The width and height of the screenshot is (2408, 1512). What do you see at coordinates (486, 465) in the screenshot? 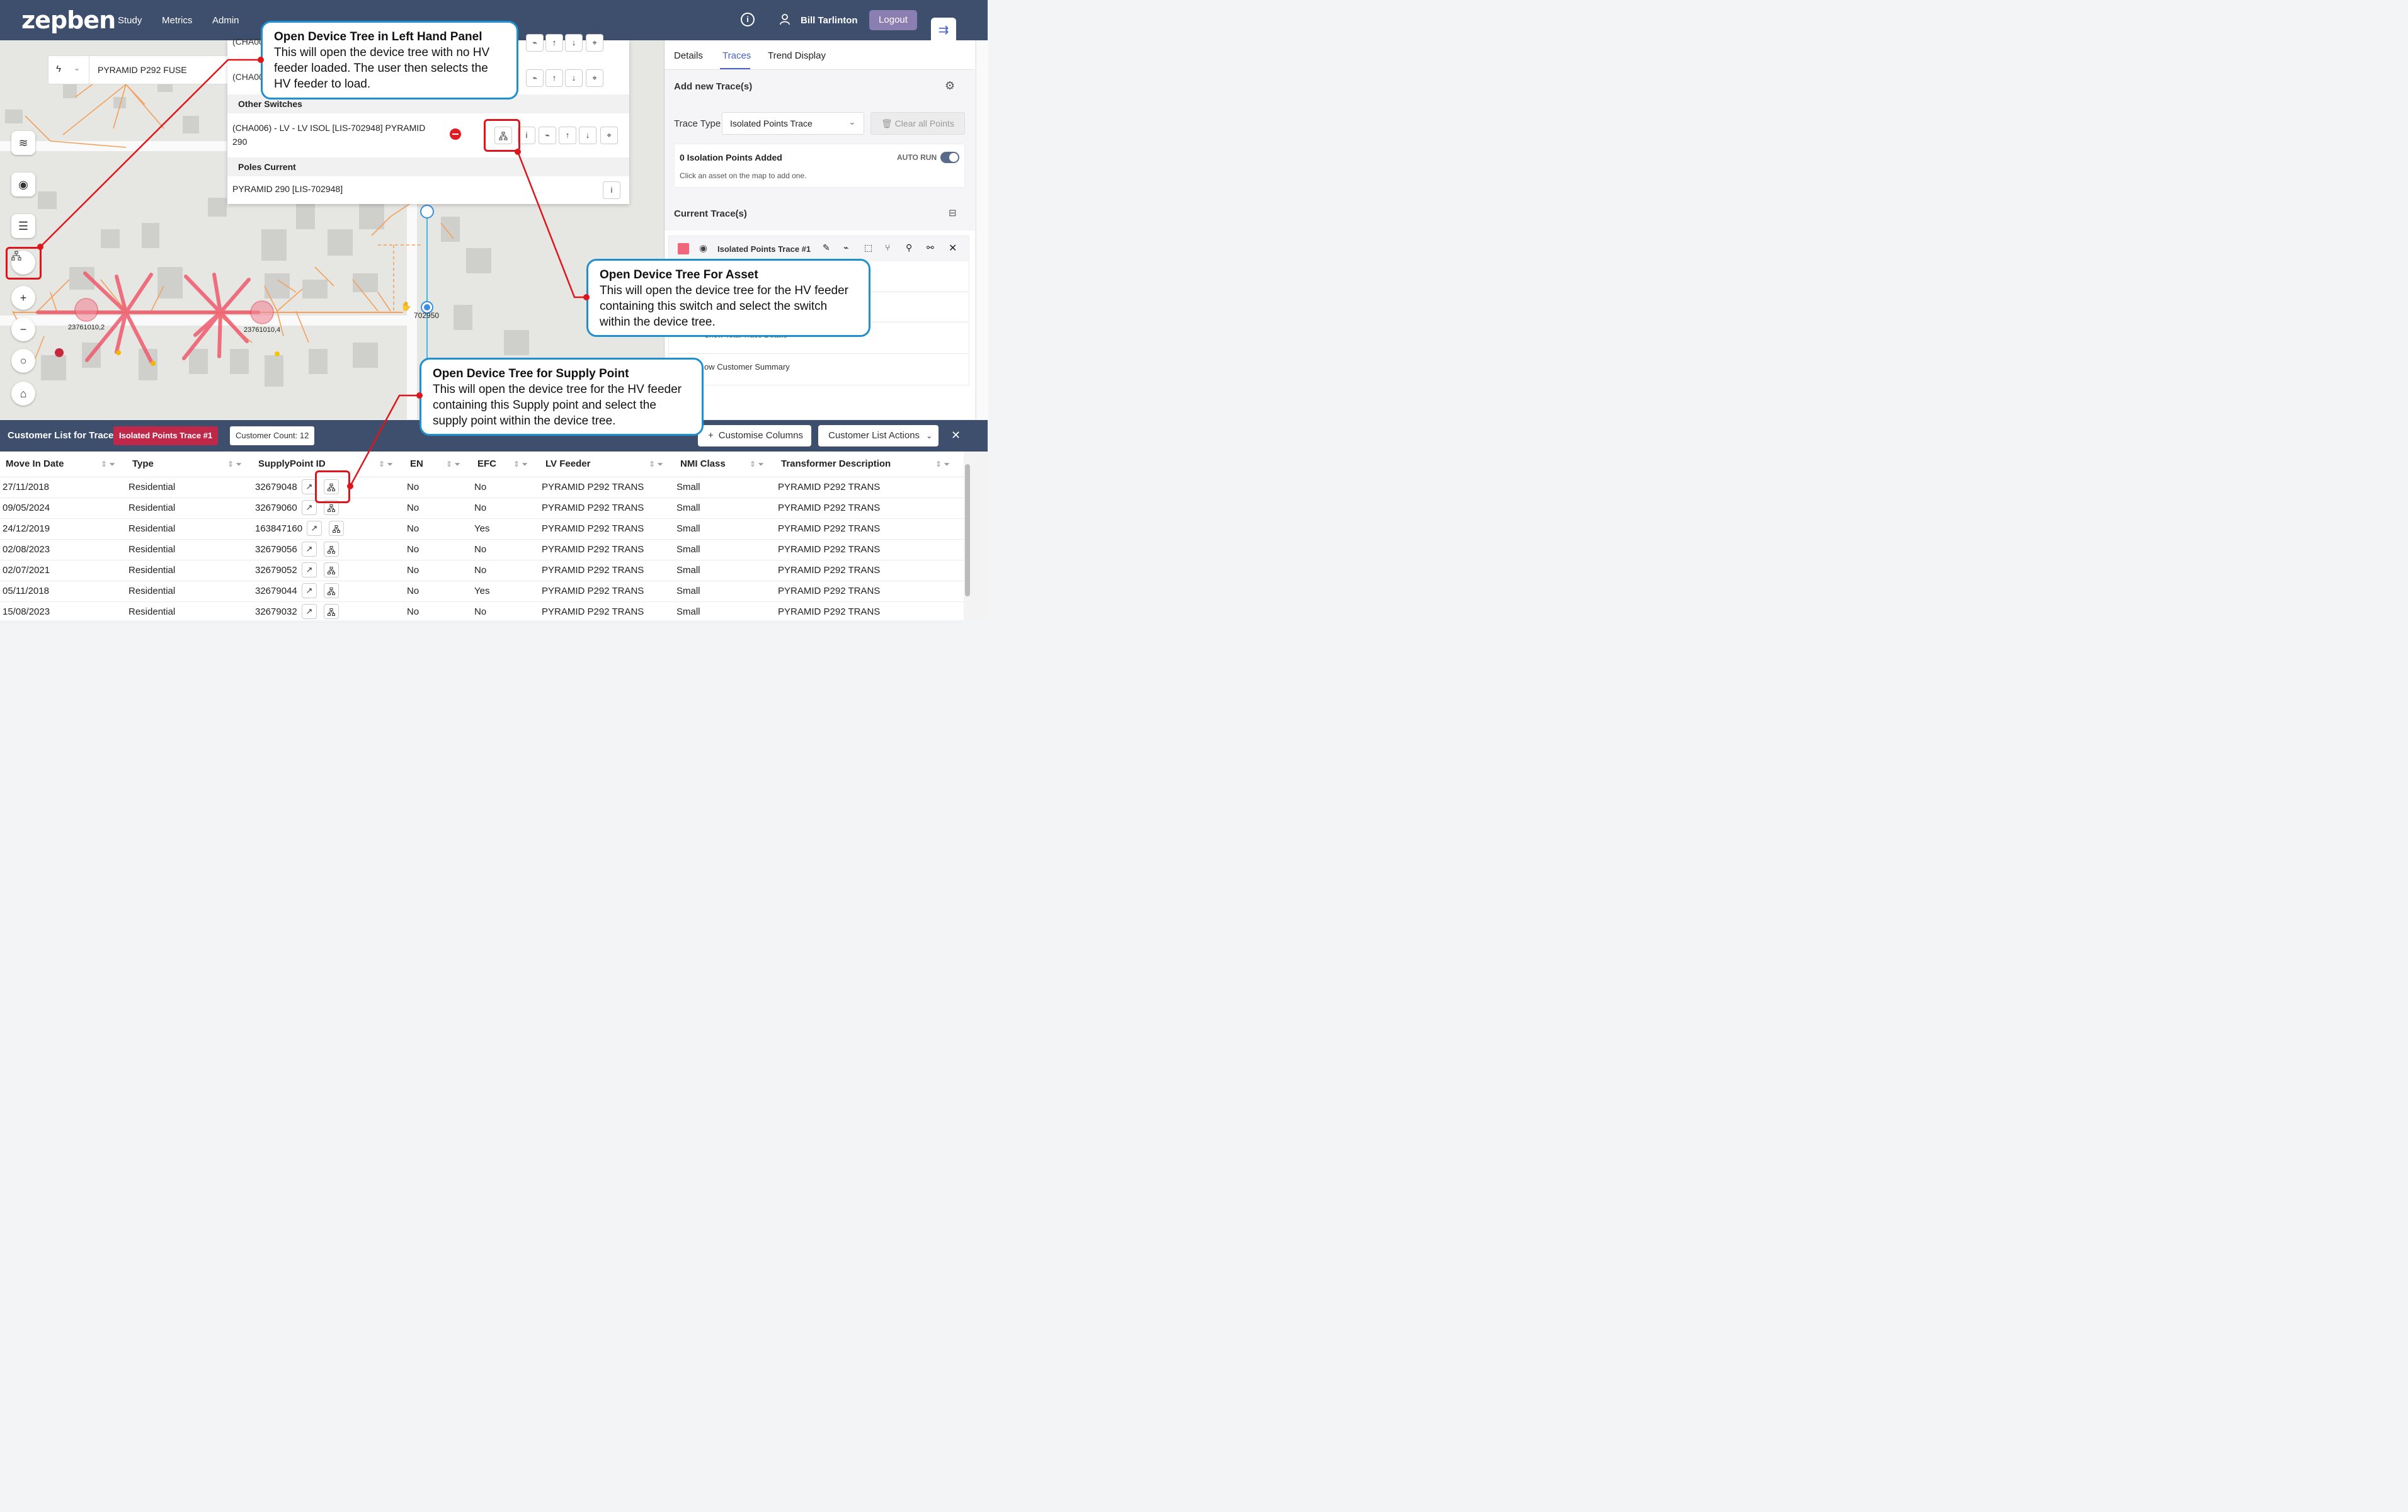
I see `col-efc: EFC` at bounding box center [486, 465].